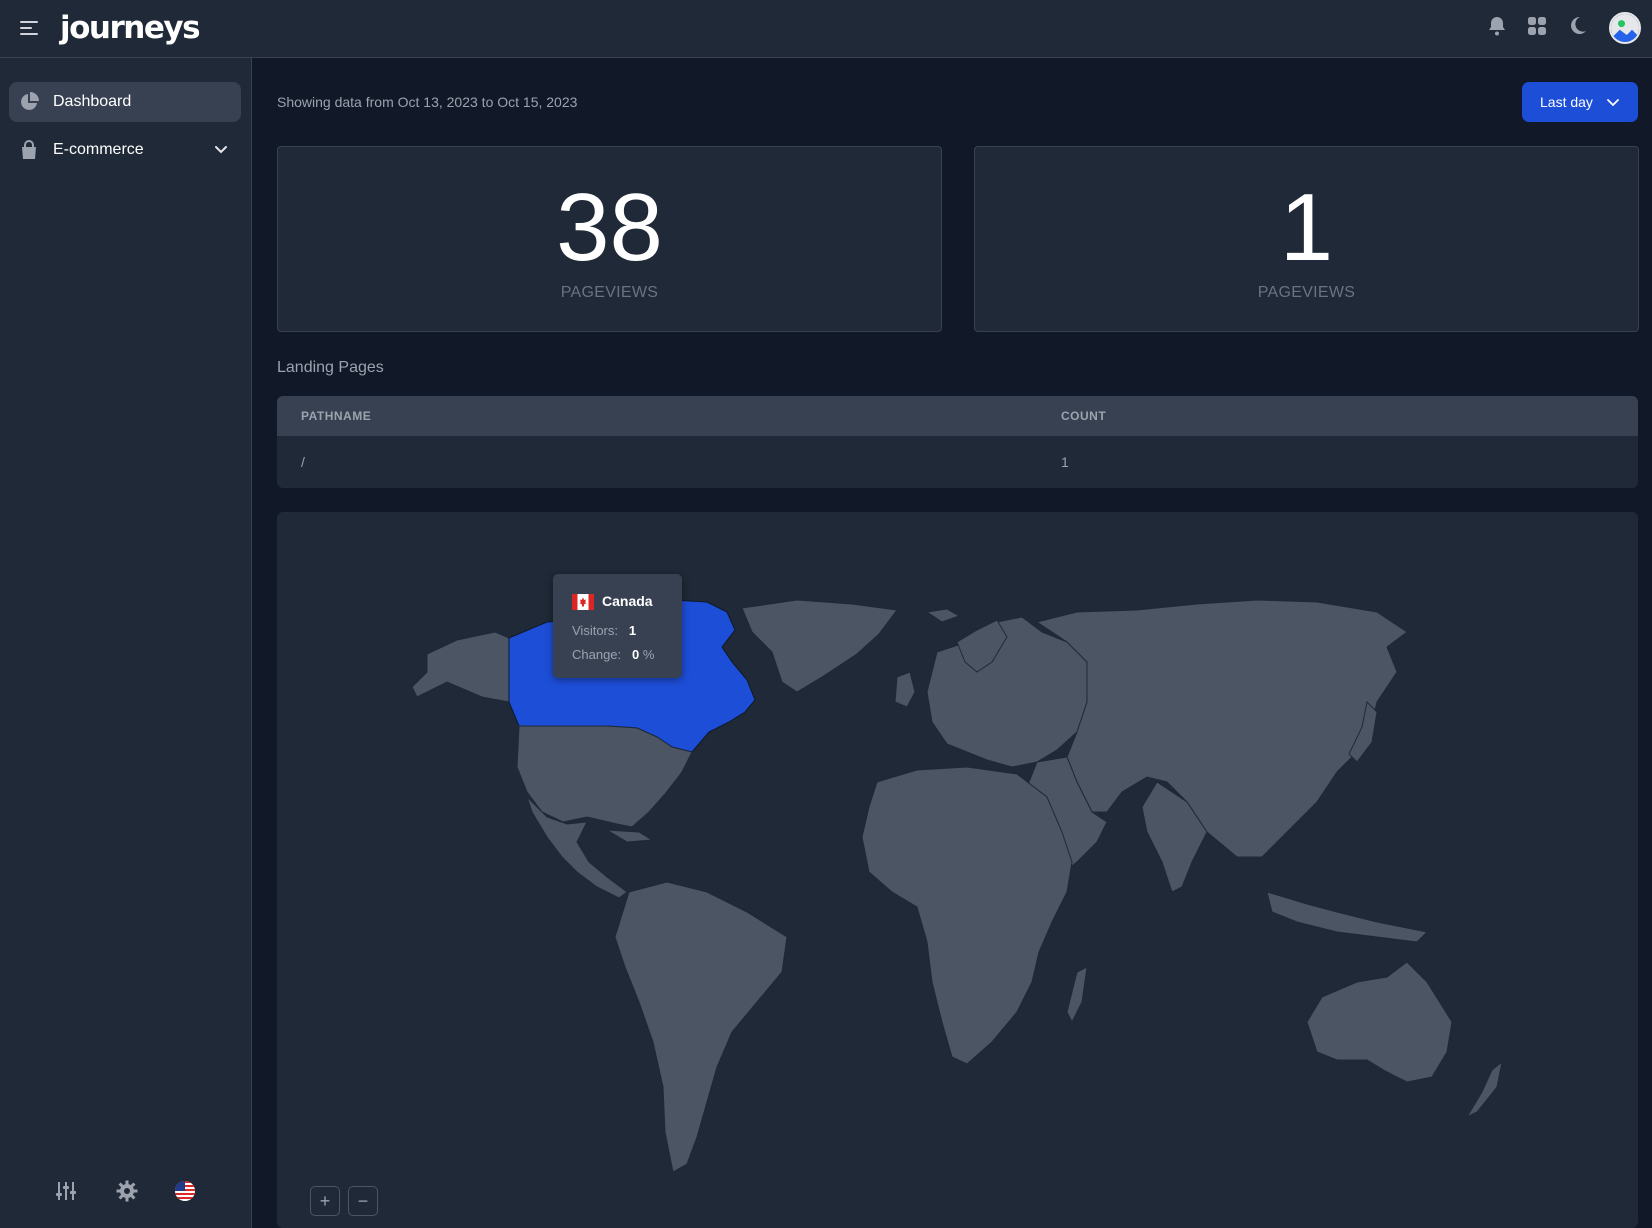 This screenshot has width=1652, height=1228. What do you see at coordinates (130, 28) in the screenshot?
I see `app-logo: journeys` at bounding box center [130, 28].